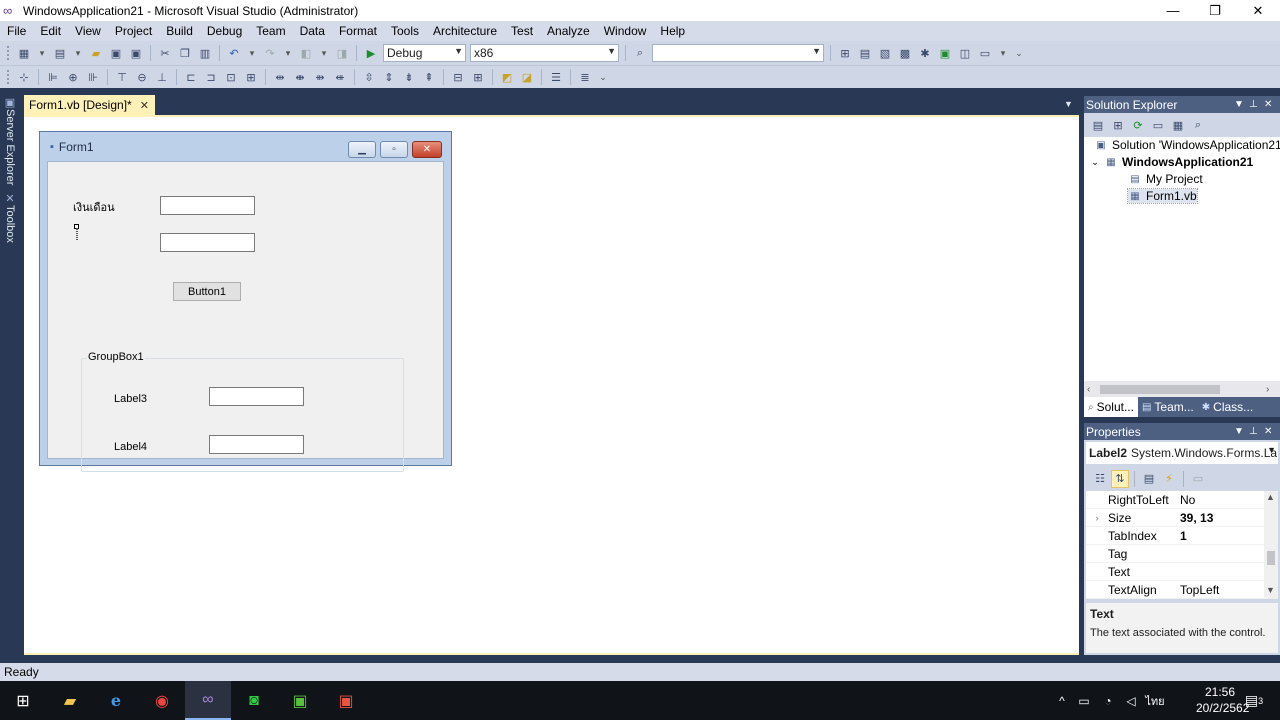 This screenshot has height=720, width=1280. I want to click on button1: Button1, so click(207, 291).